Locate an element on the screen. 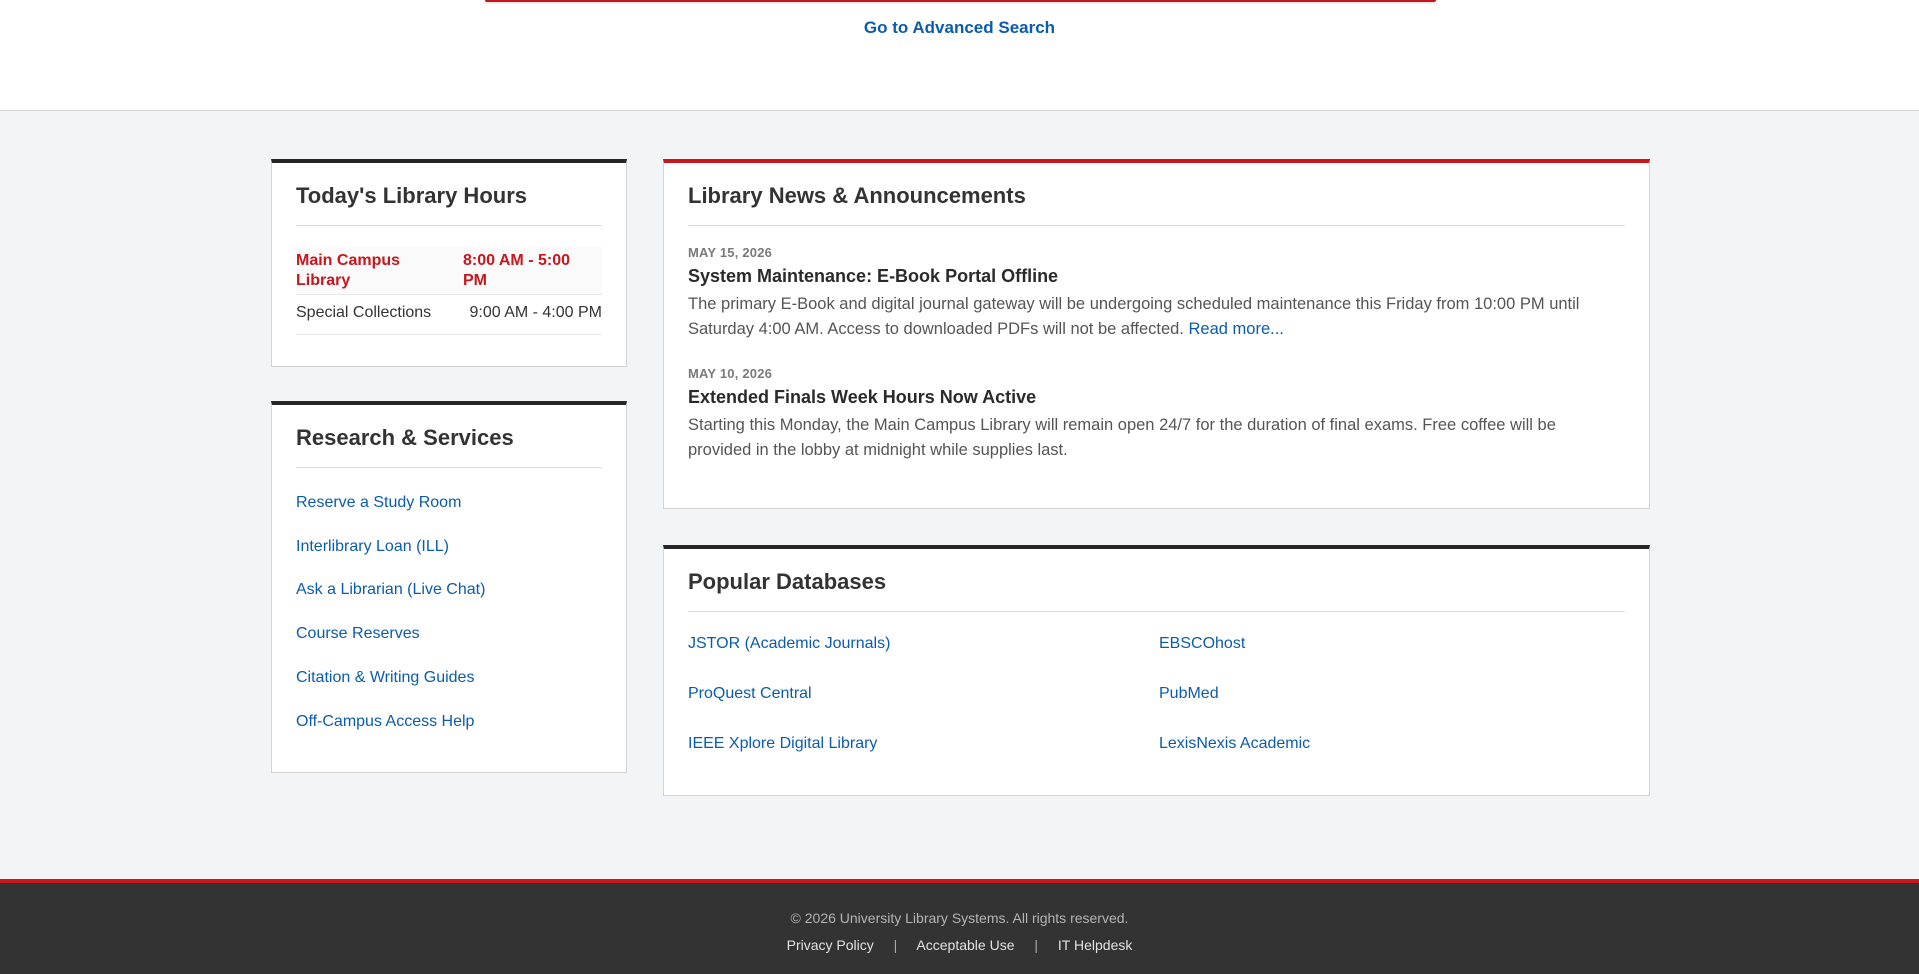 Image resolution: width=1919 pixels, height=974 pixels. database-link-ieee-xplore: IEEE Xplore Digital Library is located at coordinates (782, 744).